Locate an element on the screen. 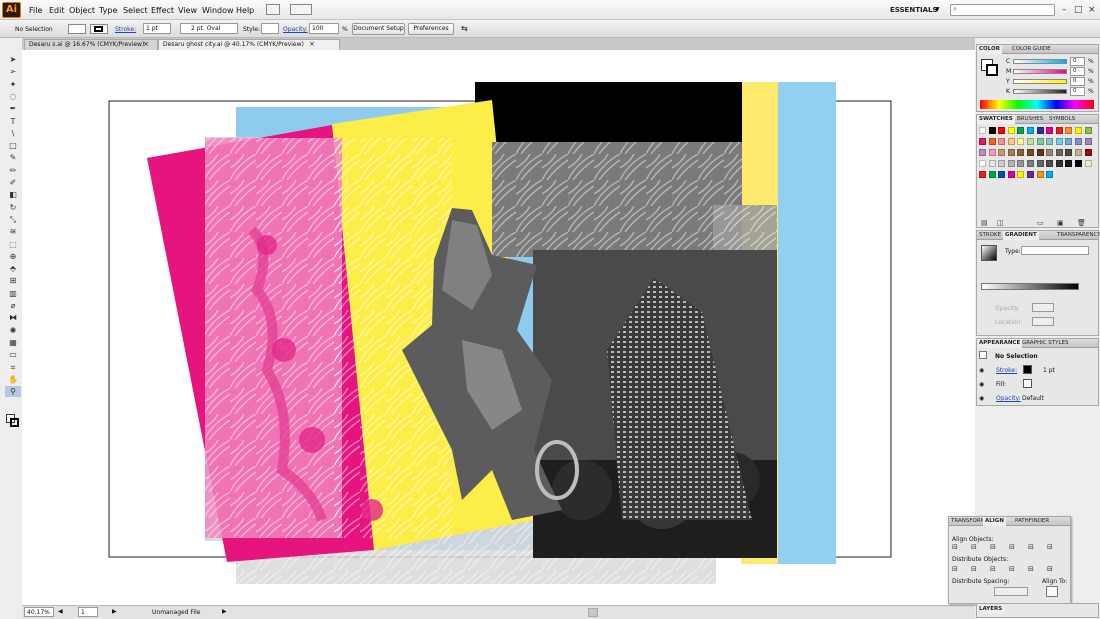 This screenshot has height=619, width=1100. status-menu-icon: ▶ is located at coordinates (224, 611).